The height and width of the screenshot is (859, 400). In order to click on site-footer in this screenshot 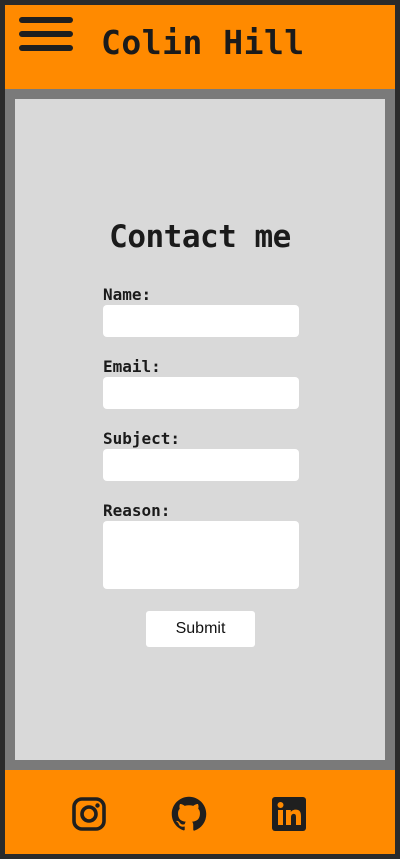, I will do `click(200, 812)`.